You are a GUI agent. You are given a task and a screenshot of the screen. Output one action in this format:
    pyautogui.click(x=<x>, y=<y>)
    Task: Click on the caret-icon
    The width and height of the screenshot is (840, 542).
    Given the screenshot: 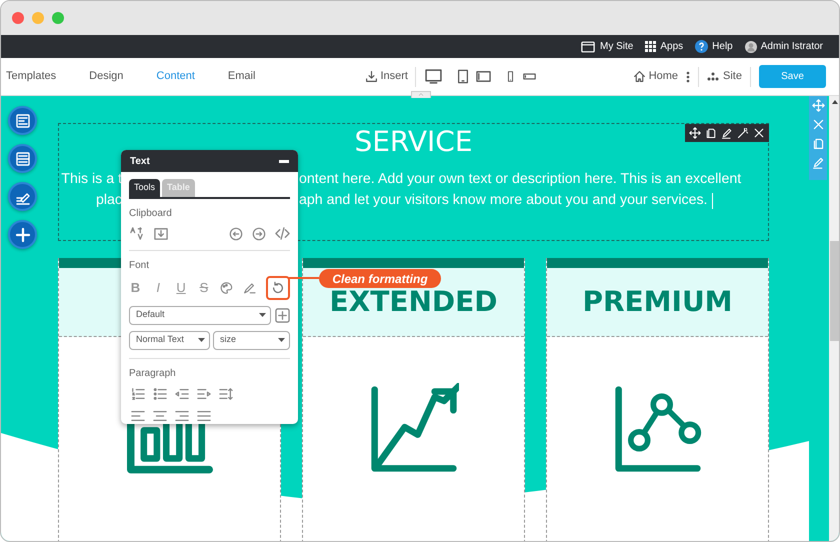 What is the action you would take?
    pyautogui.click(x=421, y=94)
    